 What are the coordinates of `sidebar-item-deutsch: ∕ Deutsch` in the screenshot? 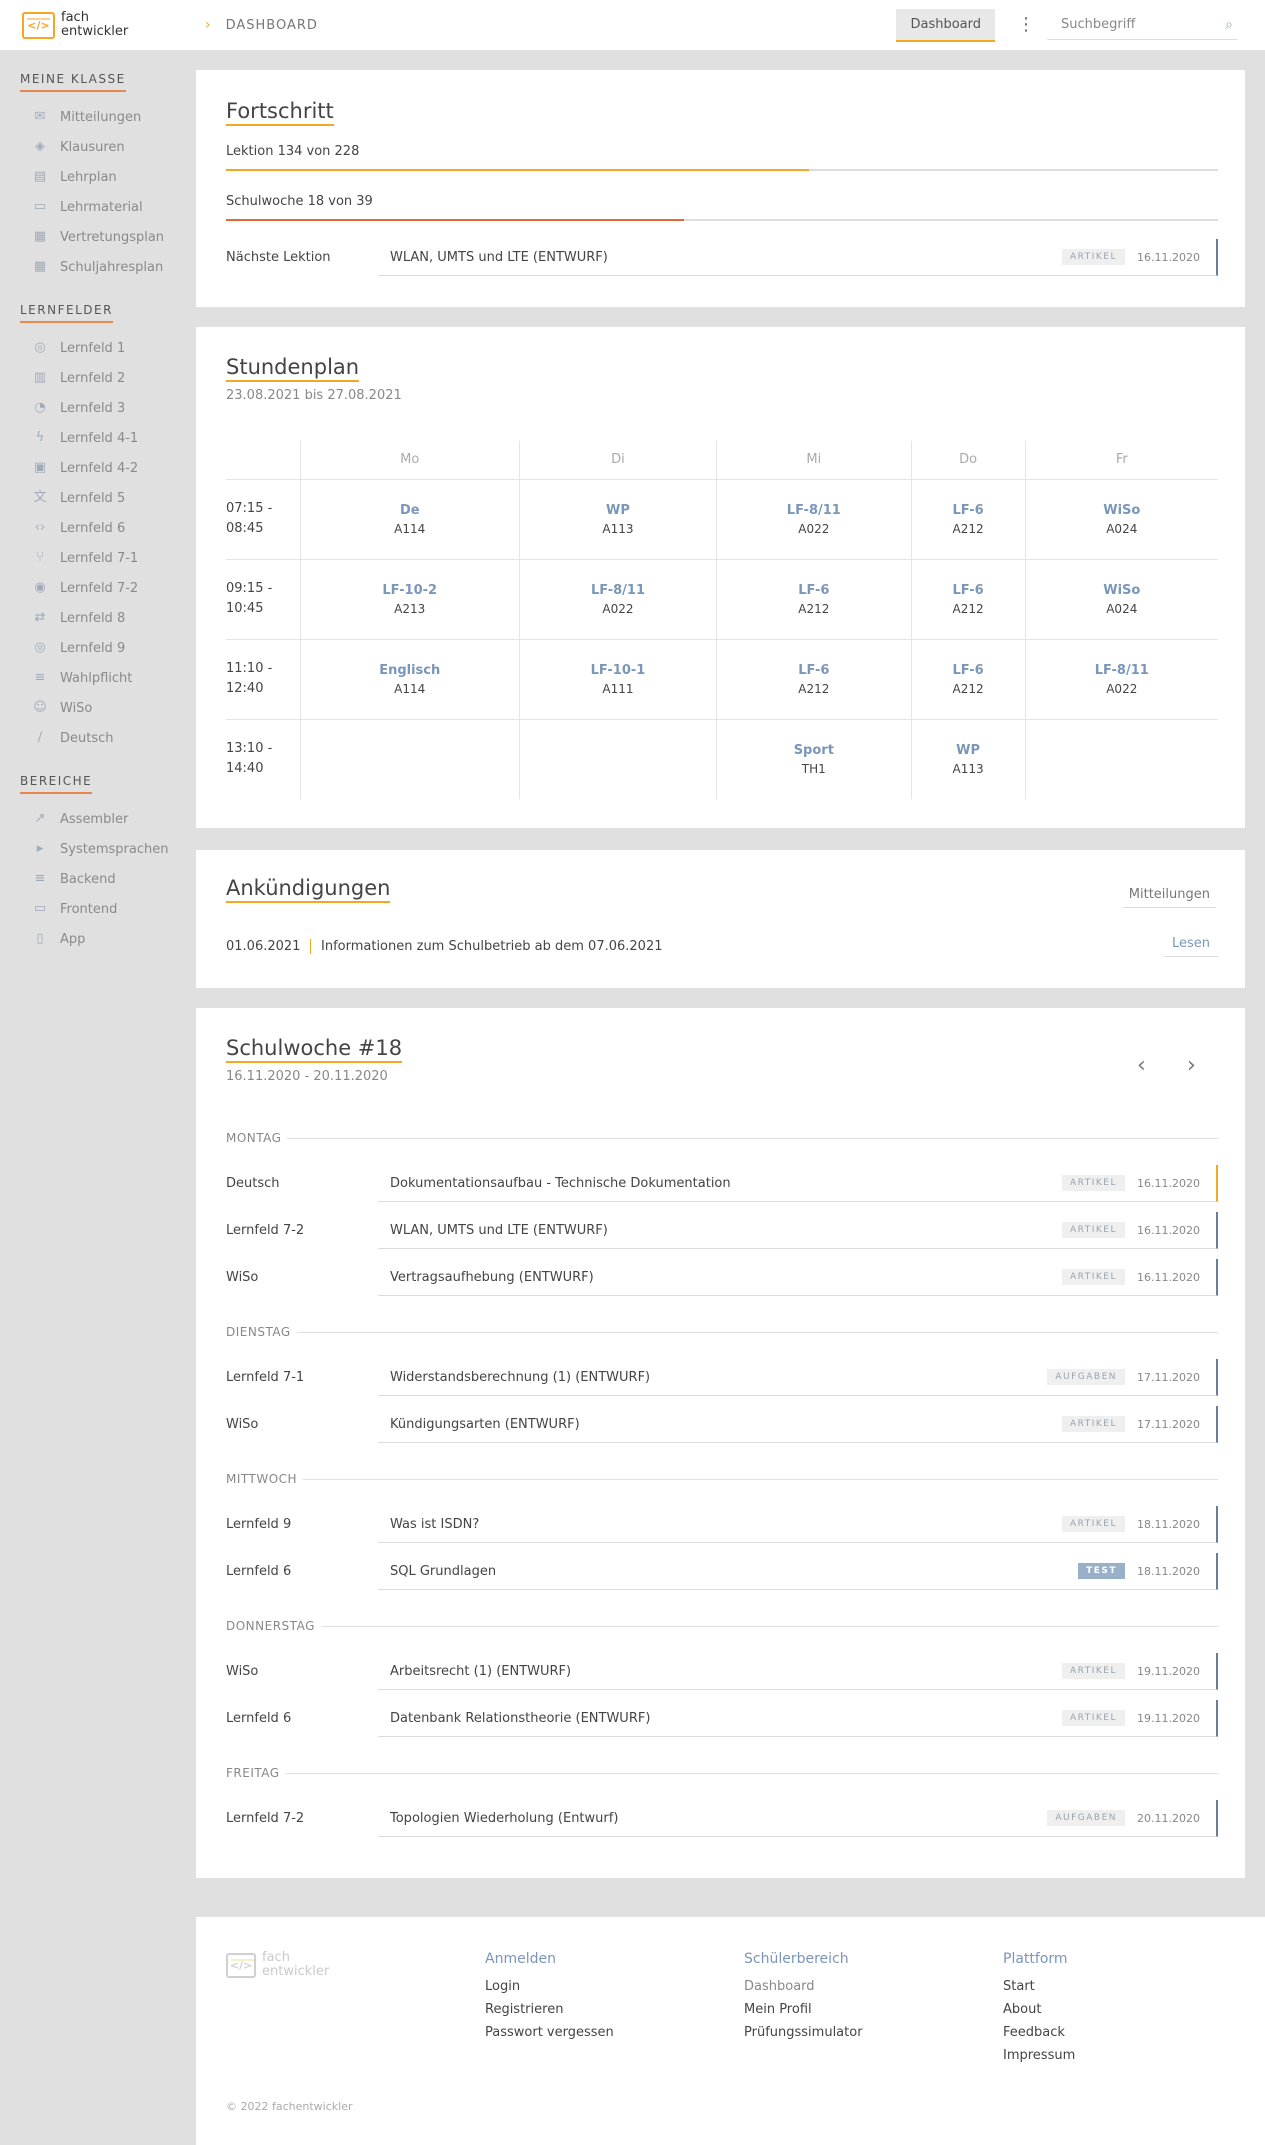 It's located at (107, 738).